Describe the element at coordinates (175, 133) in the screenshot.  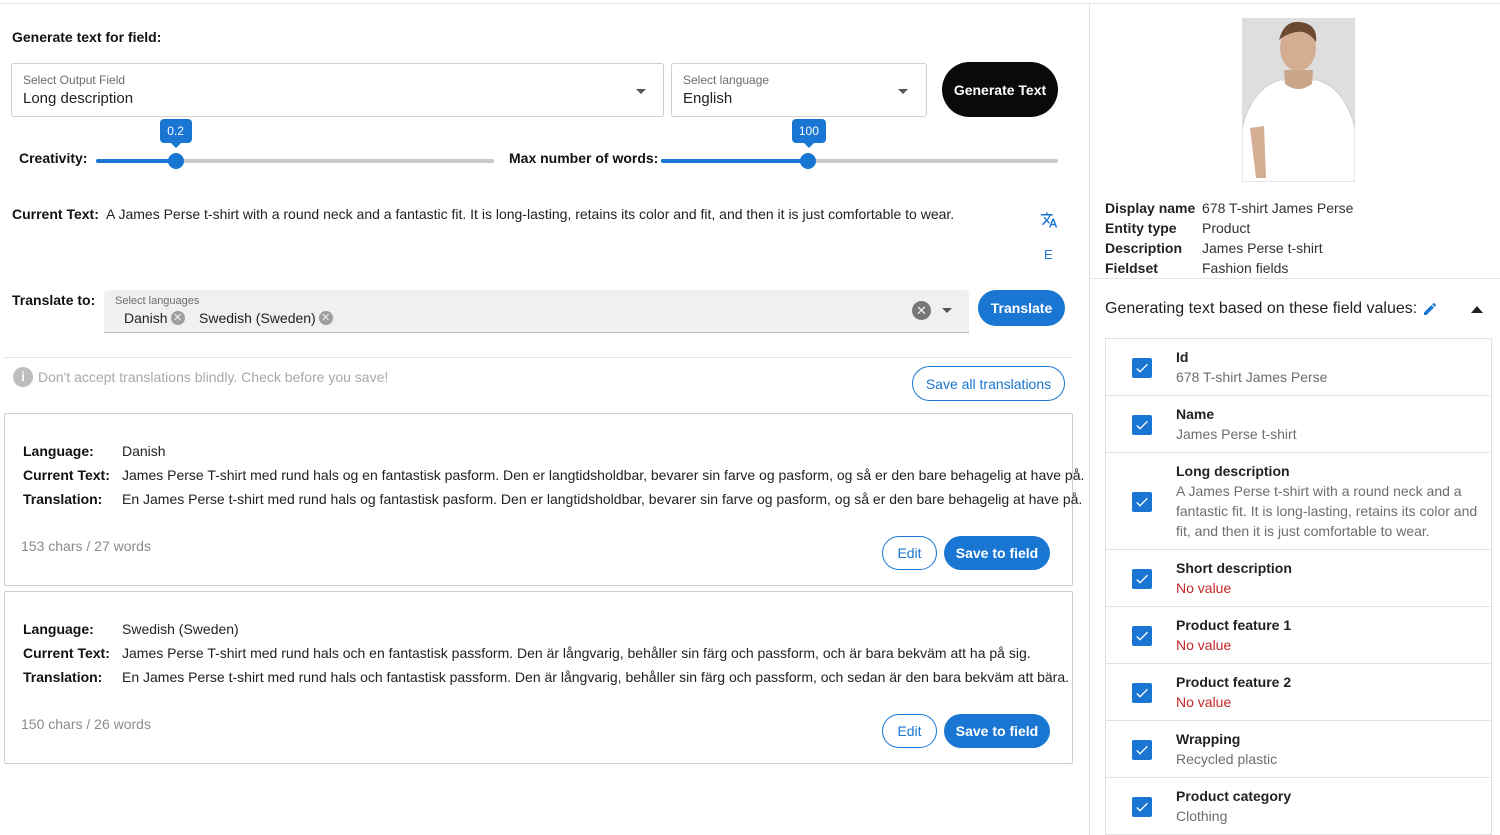
I see `creativity-value-tooltip: 0.2` at that location.